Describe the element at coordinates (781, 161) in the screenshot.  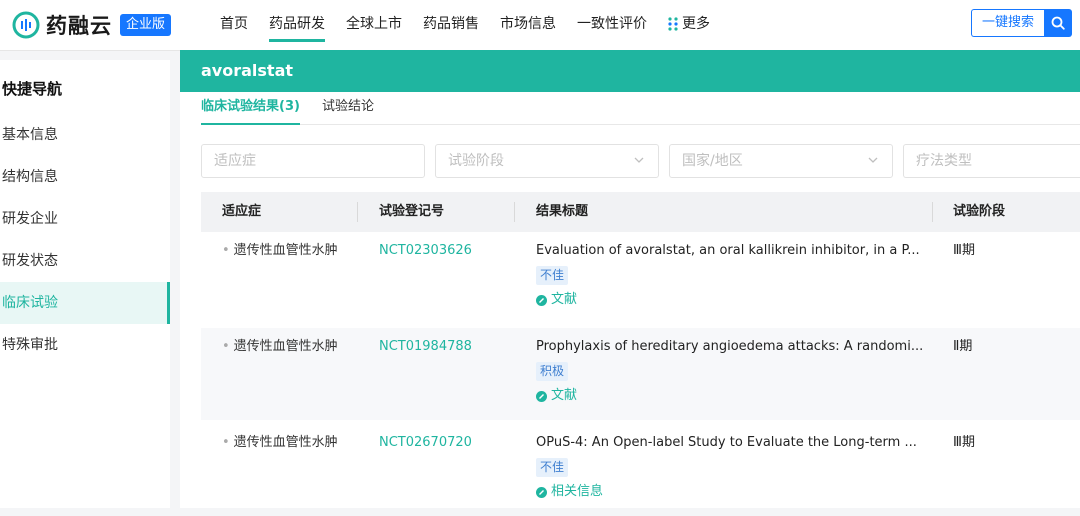
I see `country-filter-select: 国家/地区` at that location.